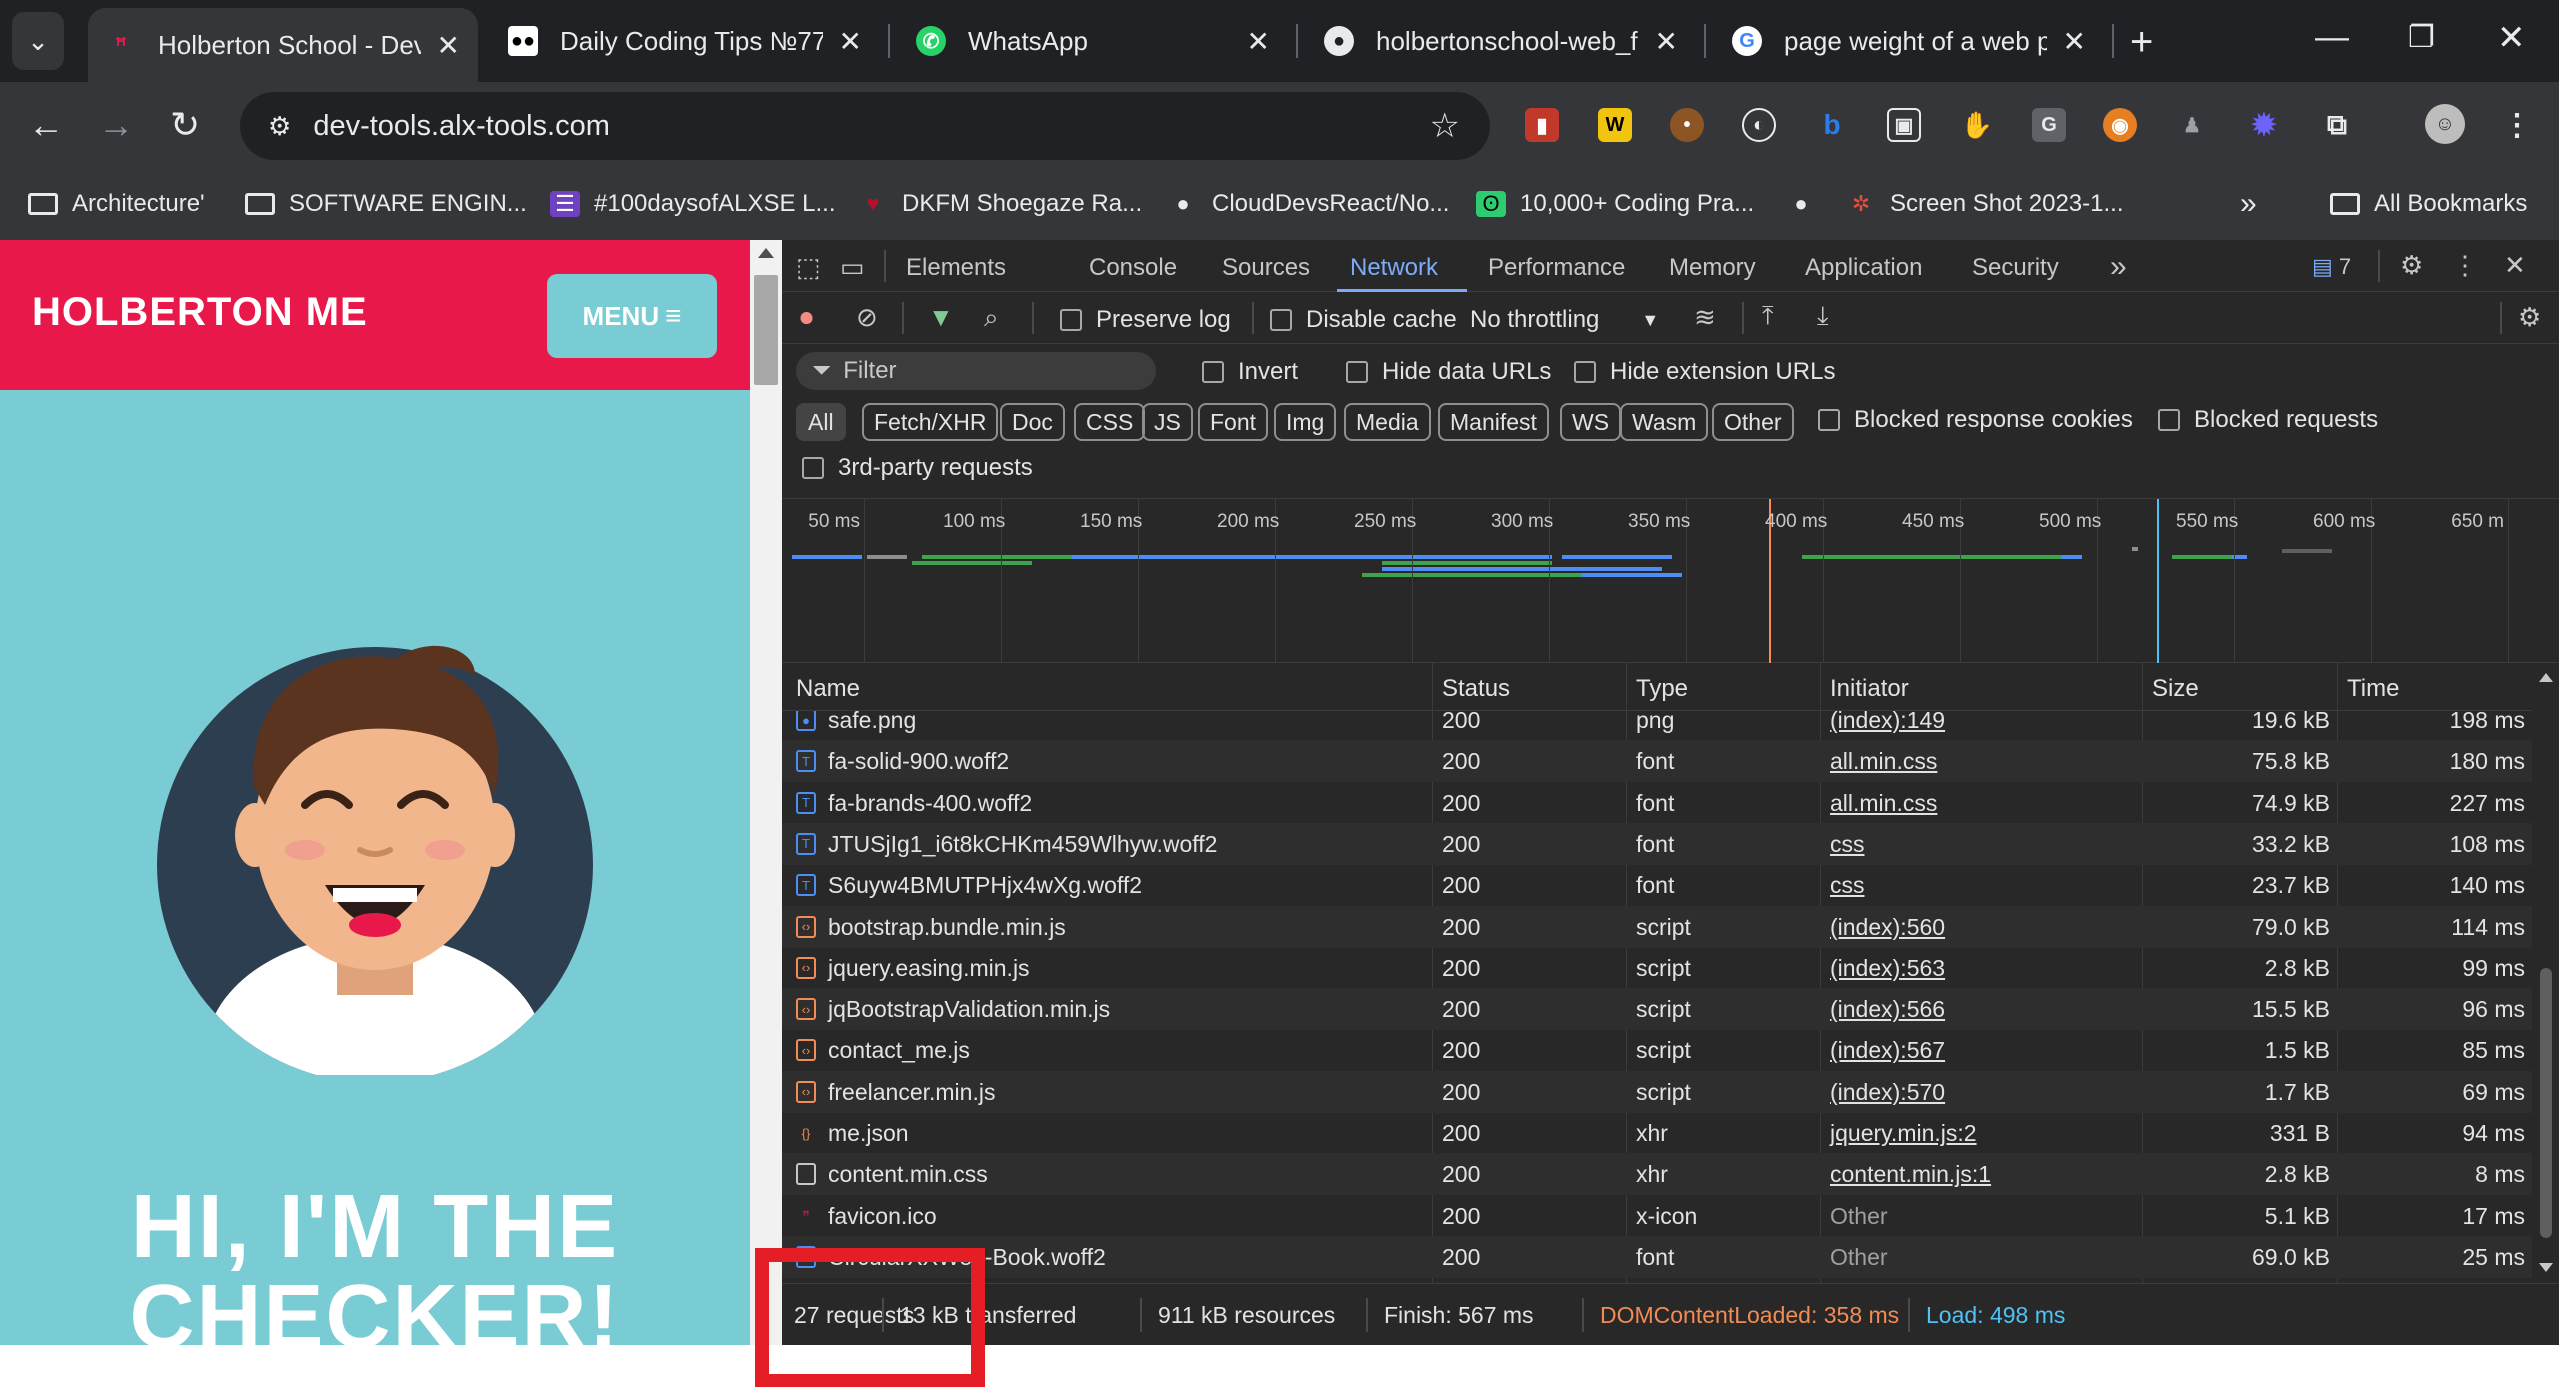 The height and width of the screenshot is (1387, 2559). Describe the element at coordinates (1556, 268) in the screenshot. I see `tab-performance: Performance` at that location.